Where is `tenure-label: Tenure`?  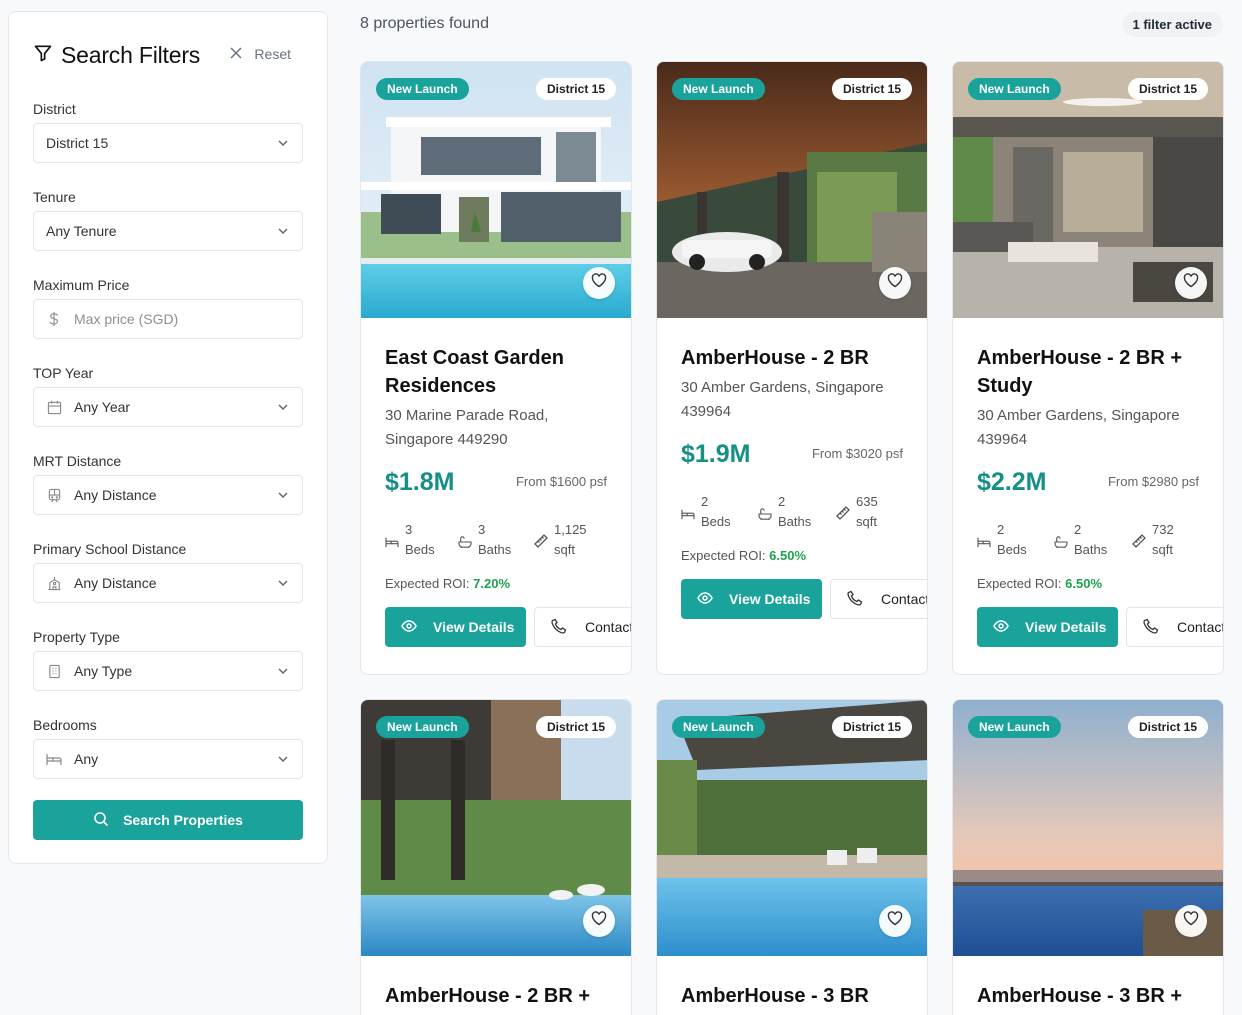 tenure-label: Tenure is located at coordinates (54, 197).